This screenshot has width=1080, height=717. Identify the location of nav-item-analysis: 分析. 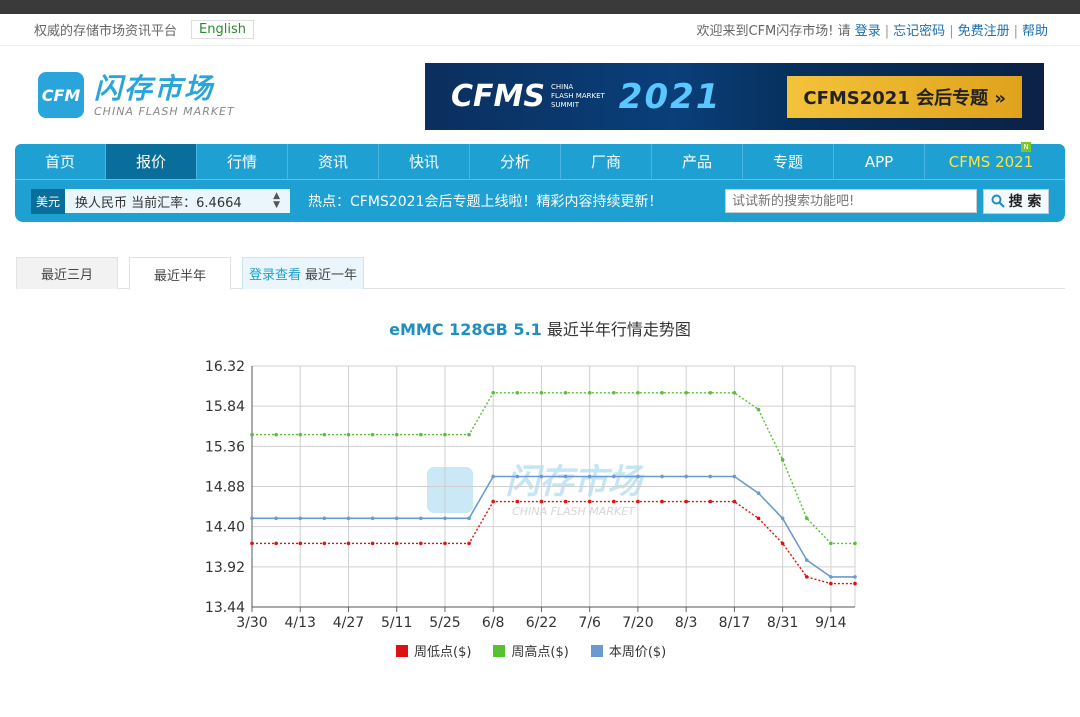
(515, 161).